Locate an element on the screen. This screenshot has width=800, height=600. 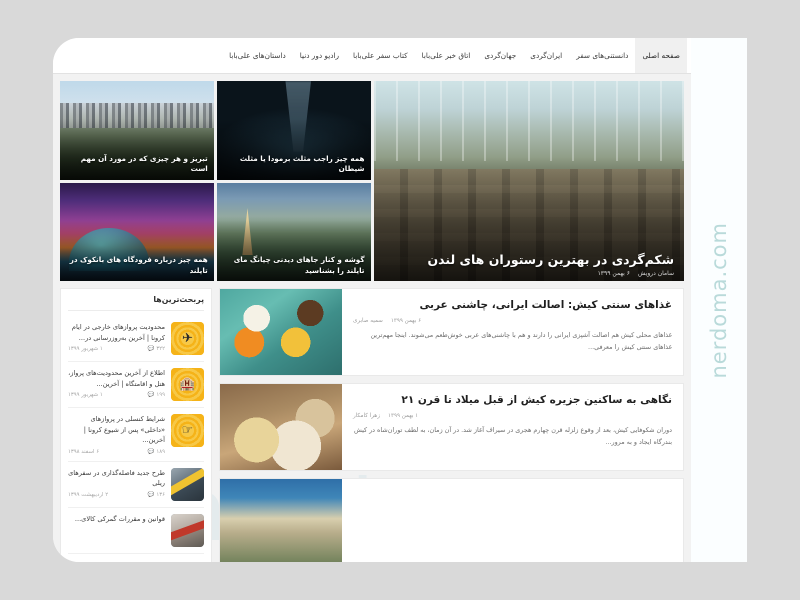
cursor-icon: ☞ is located at coordinates (187, 430).